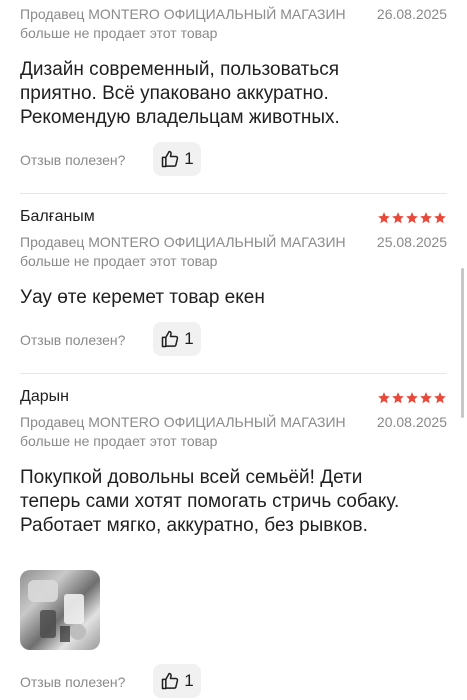  Describe the element at coordinates (174, 93) in the screenshot. I see `review-text-line: приятно. Всё упаковано аккуратно.` at that location.